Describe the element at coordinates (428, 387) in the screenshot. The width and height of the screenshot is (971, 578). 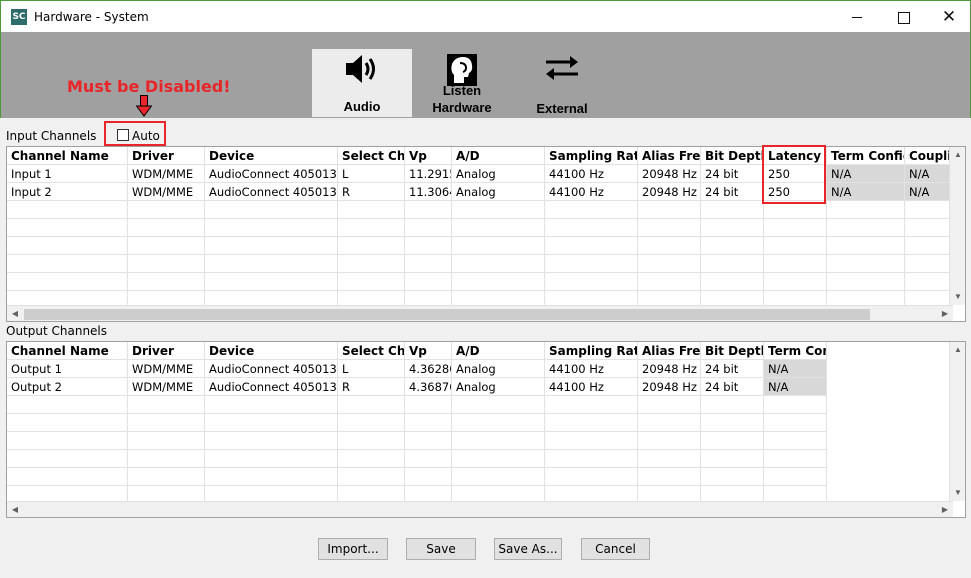
I see `table-cell: 4.36876` at that location.